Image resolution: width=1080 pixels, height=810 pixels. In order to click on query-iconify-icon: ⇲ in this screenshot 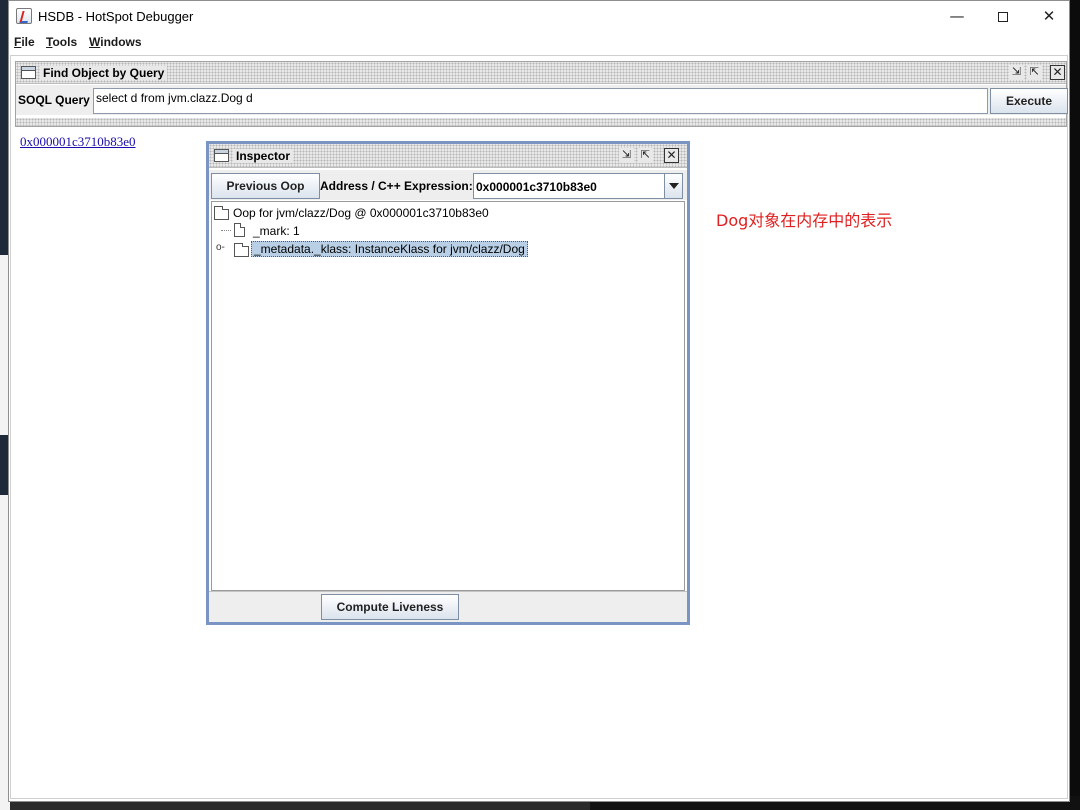, I will do `click(1016, 72)`.